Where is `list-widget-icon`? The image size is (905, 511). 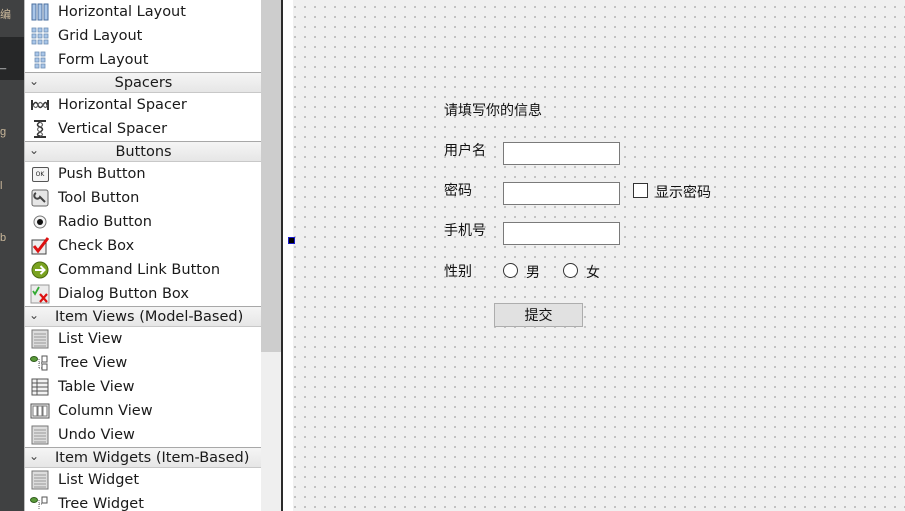 list-widget-icon is located at coordinates (40, 480).